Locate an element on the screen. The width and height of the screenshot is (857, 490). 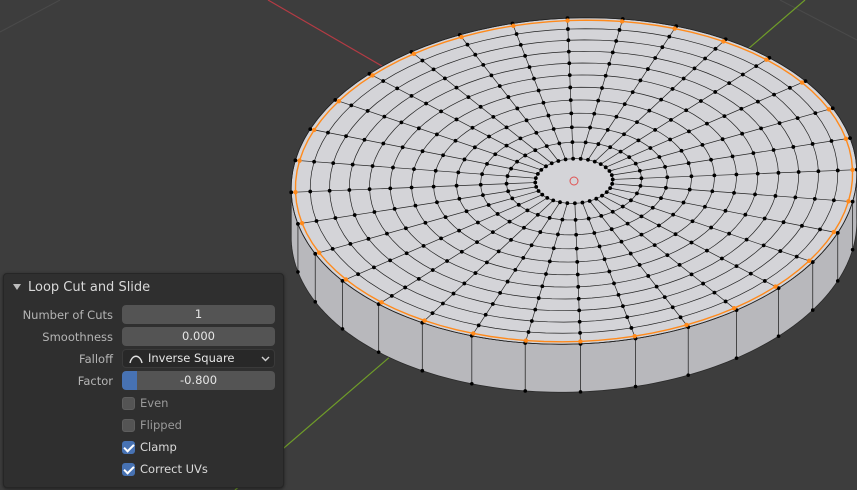
correct-uvs-checkbox-row: Correct UVs is located at coordinates (165, 469).